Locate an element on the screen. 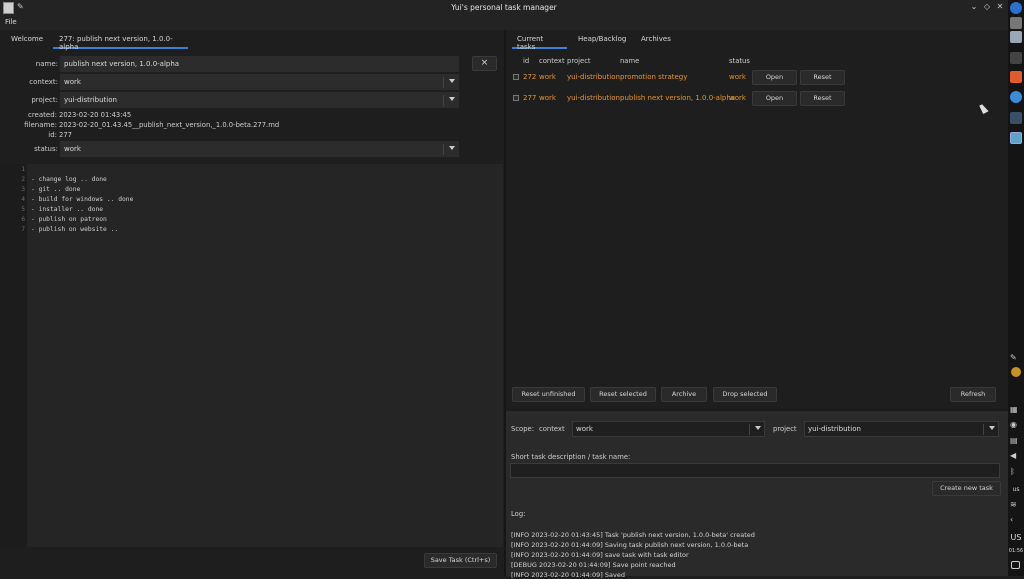 Image resolution: width=1024 pixels, height=579 pixels. line-number: 4 is located at coordinates (23, 199).